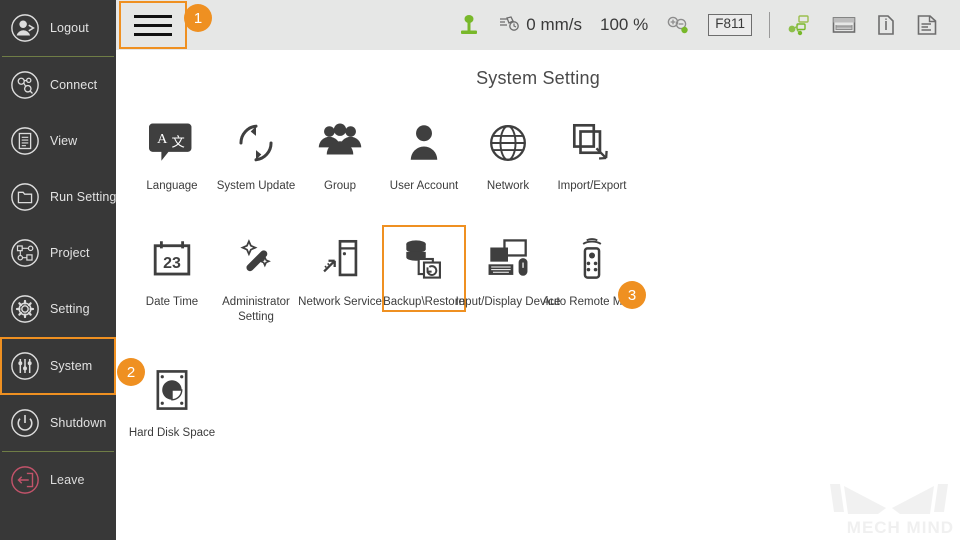 This screenshot has width=960, height=540. I want to click on user-account-tile: User Account, so click(424, 151).